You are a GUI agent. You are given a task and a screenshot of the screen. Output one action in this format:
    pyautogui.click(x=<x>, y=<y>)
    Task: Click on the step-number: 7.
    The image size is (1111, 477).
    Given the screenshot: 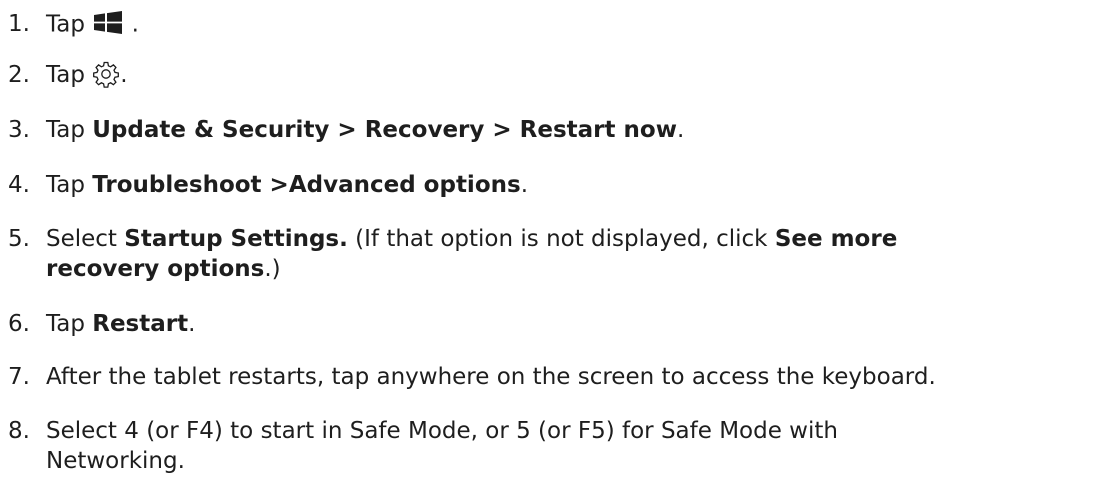 What is the action you would take?
    pyautogui.click(x=19, y=377)
    